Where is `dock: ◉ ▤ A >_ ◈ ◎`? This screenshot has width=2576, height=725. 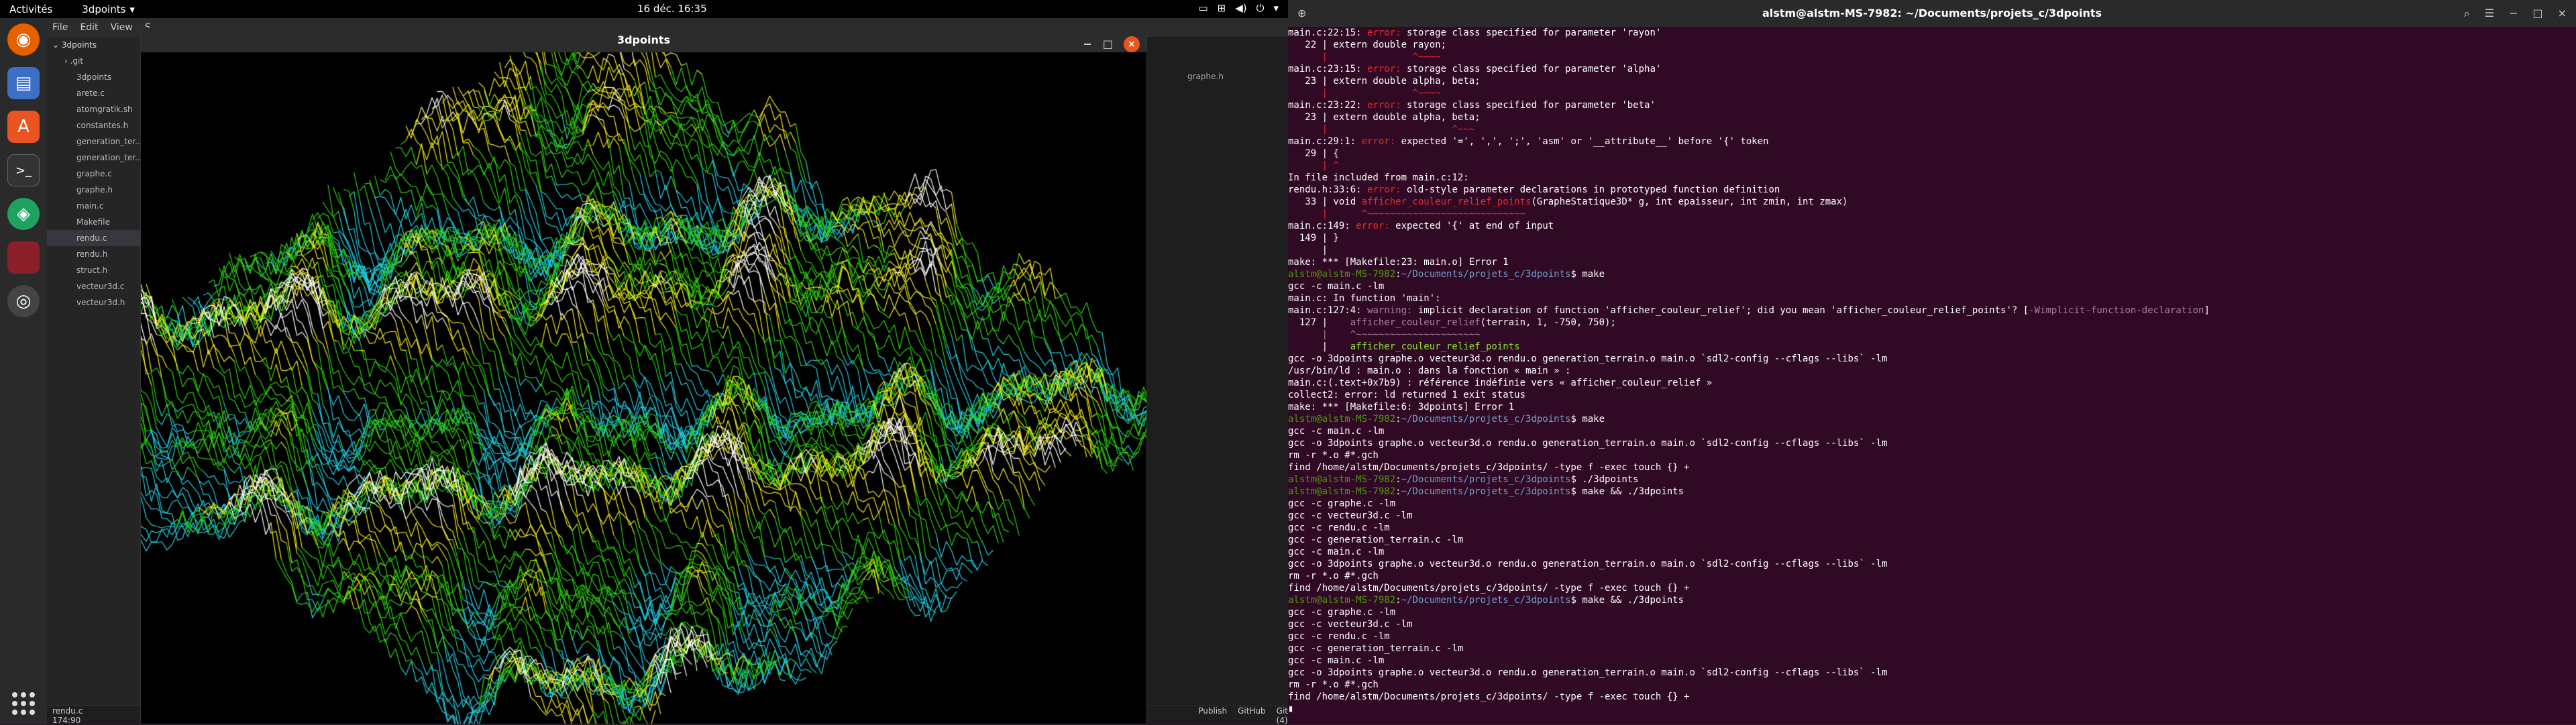 dock: ◉ ▤ A >_ ◈ ◎ is located at coordinates (23, 371).